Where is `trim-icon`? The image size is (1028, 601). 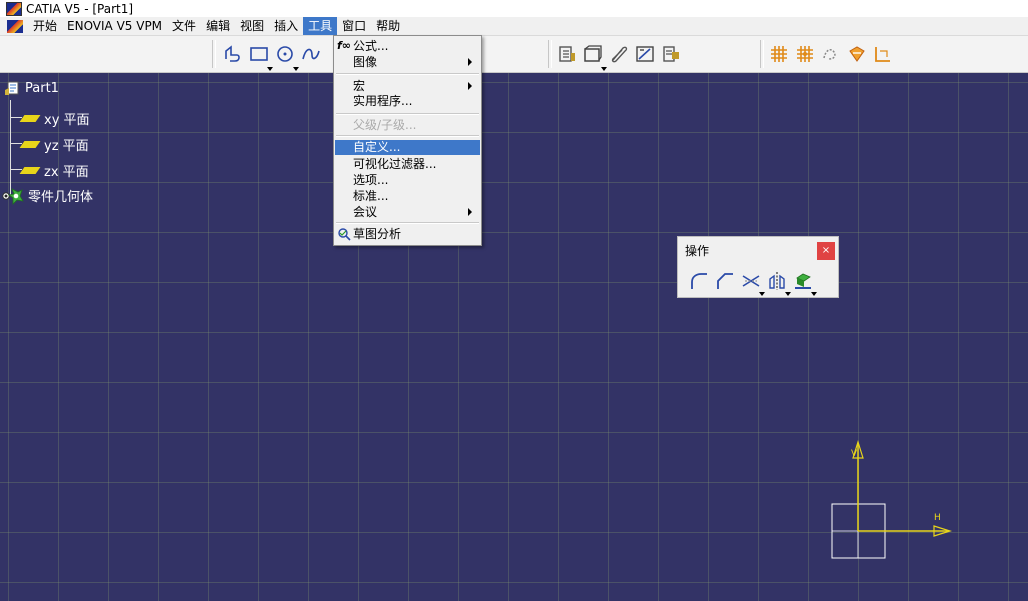 trim-icon is located at coordinates (752, 283).